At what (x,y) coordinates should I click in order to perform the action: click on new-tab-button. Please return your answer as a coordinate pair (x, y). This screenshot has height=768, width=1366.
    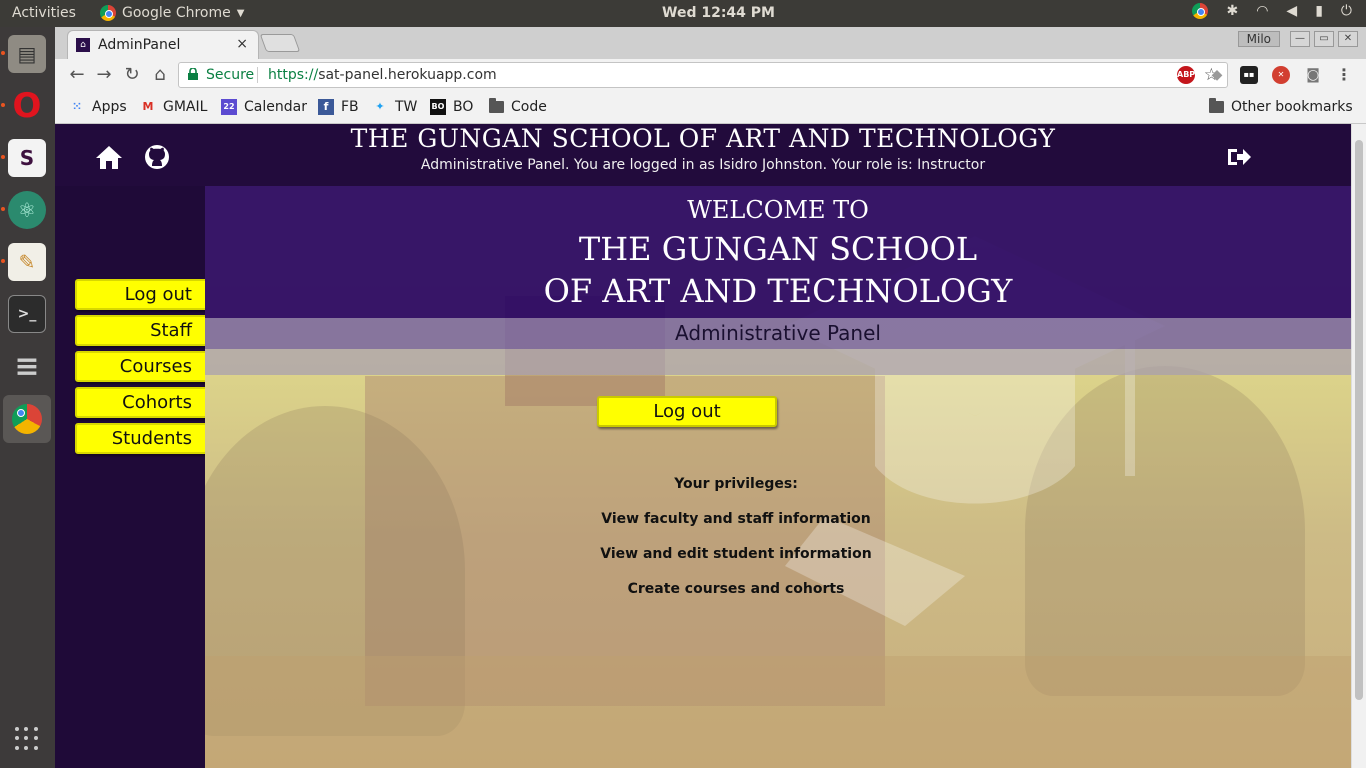
    Looking at the image, I should click on (280, 43).